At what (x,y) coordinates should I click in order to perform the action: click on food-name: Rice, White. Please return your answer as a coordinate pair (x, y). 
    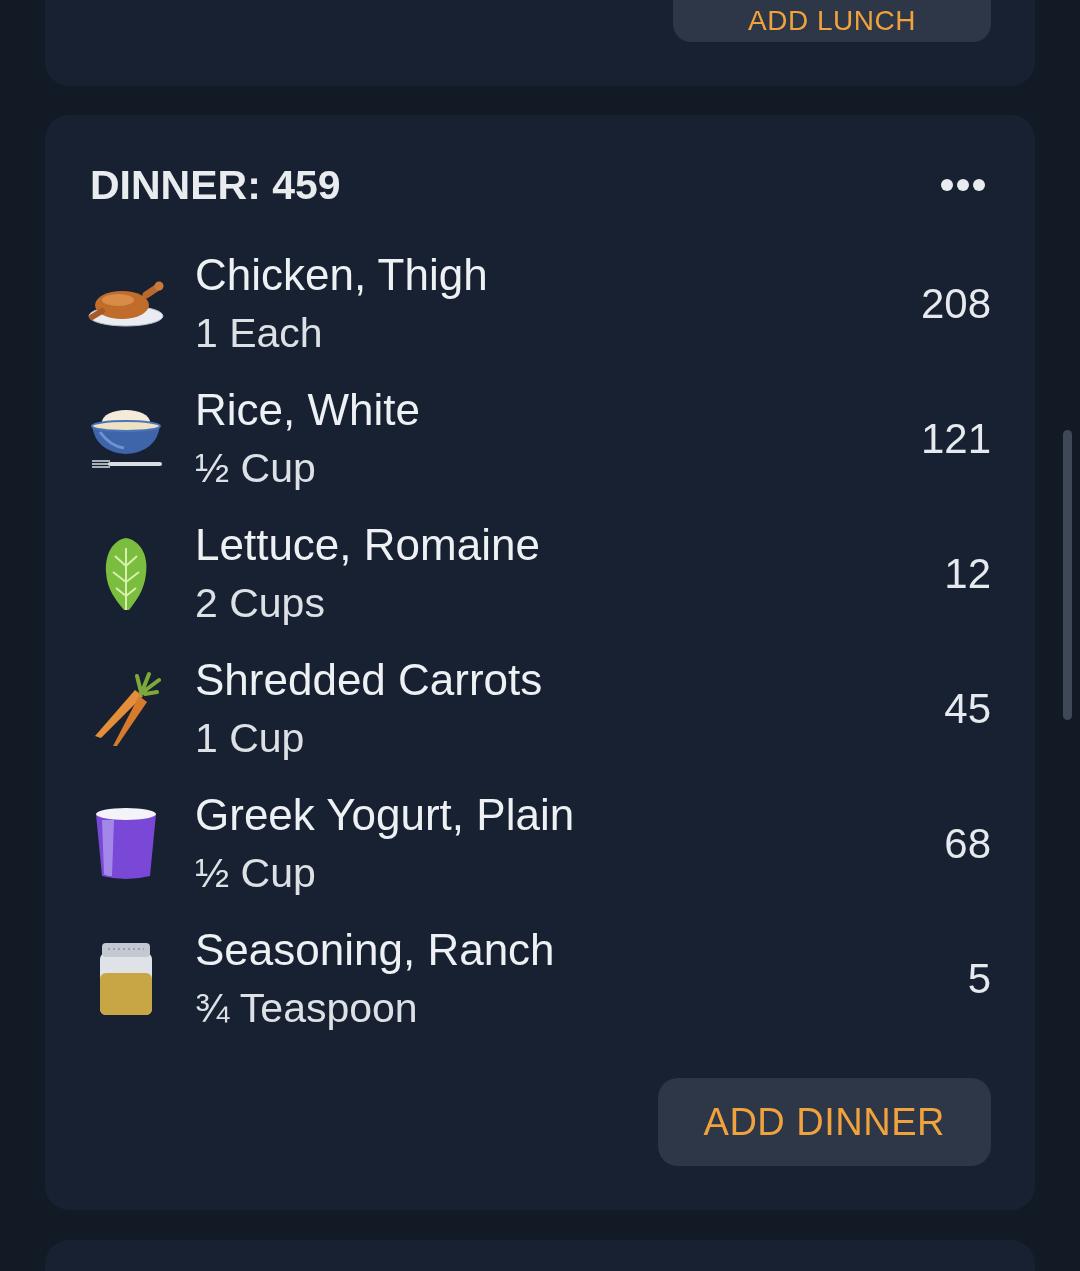
    Looking at the image, I should click on (307, 409).